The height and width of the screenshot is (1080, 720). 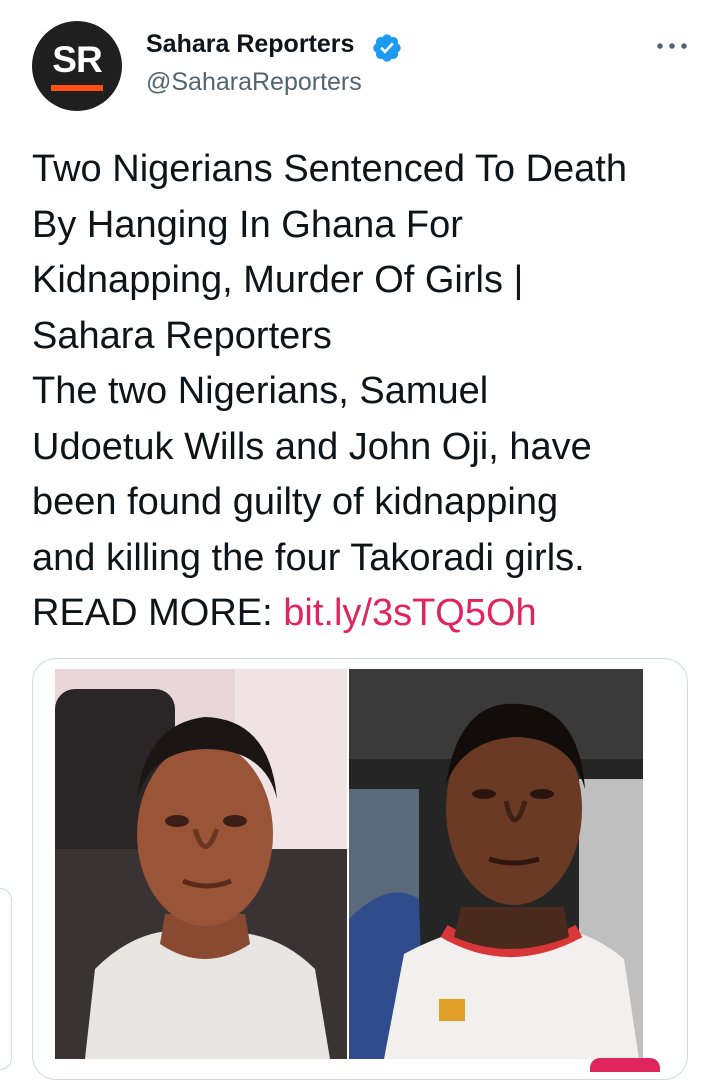 What do you see at coordinates (182, 335) in the screenshot?
I see `tweet-line: Sahara Reporters` at bounding box center [182, 335].